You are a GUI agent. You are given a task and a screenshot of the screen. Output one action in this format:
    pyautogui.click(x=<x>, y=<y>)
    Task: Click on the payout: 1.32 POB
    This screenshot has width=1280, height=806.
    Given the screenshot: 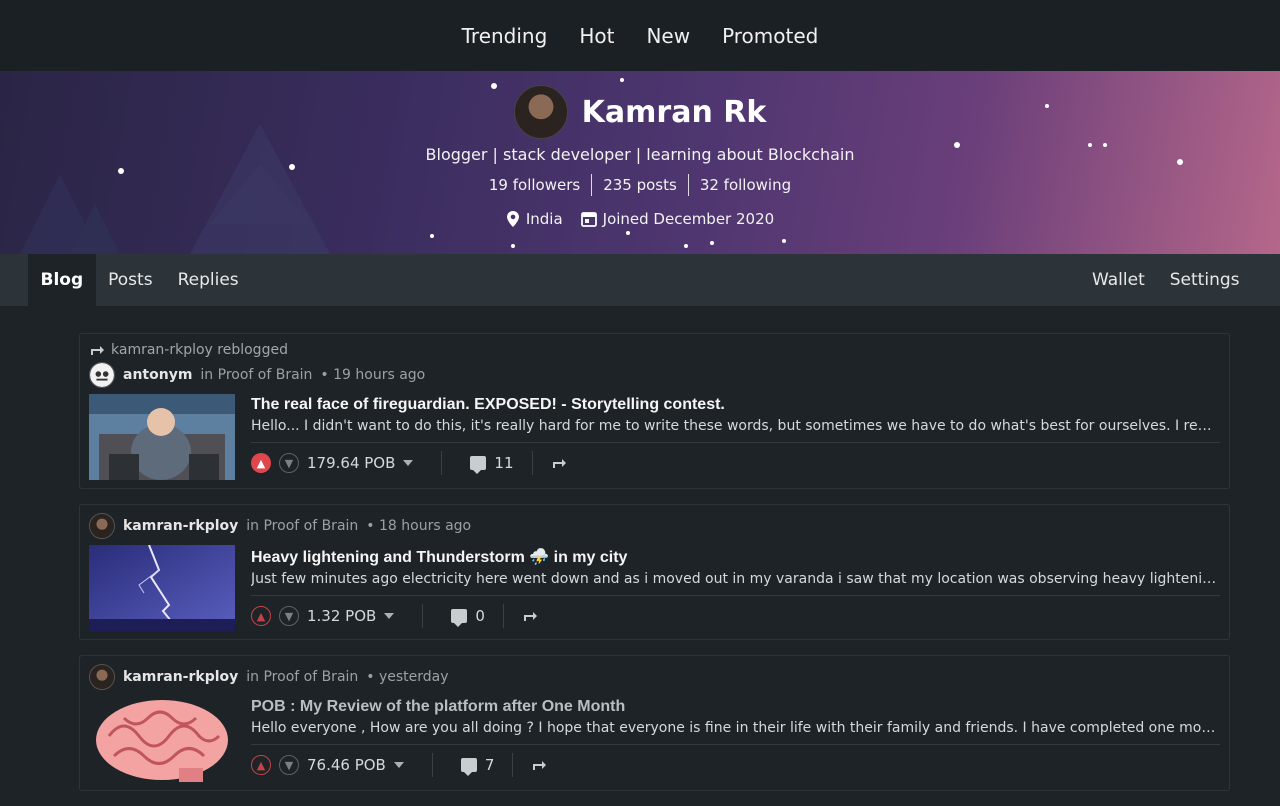 What is the action you would take?
    pyautogui.click(x=365, y=616)
    